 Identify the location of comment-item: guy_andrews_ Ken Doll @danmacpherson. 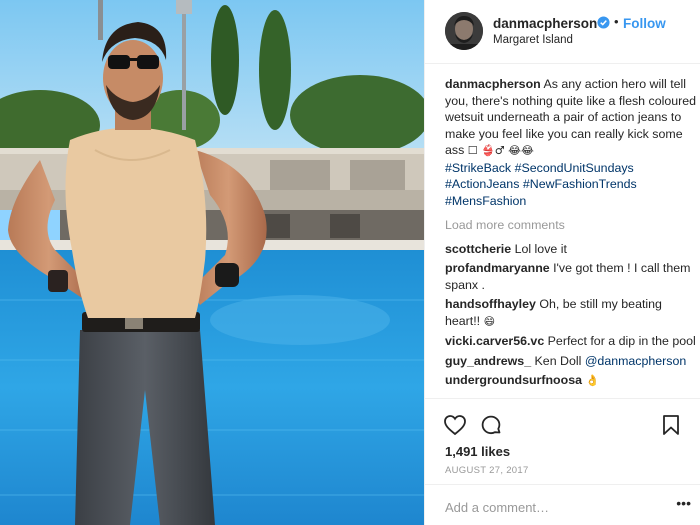
(571, 361).